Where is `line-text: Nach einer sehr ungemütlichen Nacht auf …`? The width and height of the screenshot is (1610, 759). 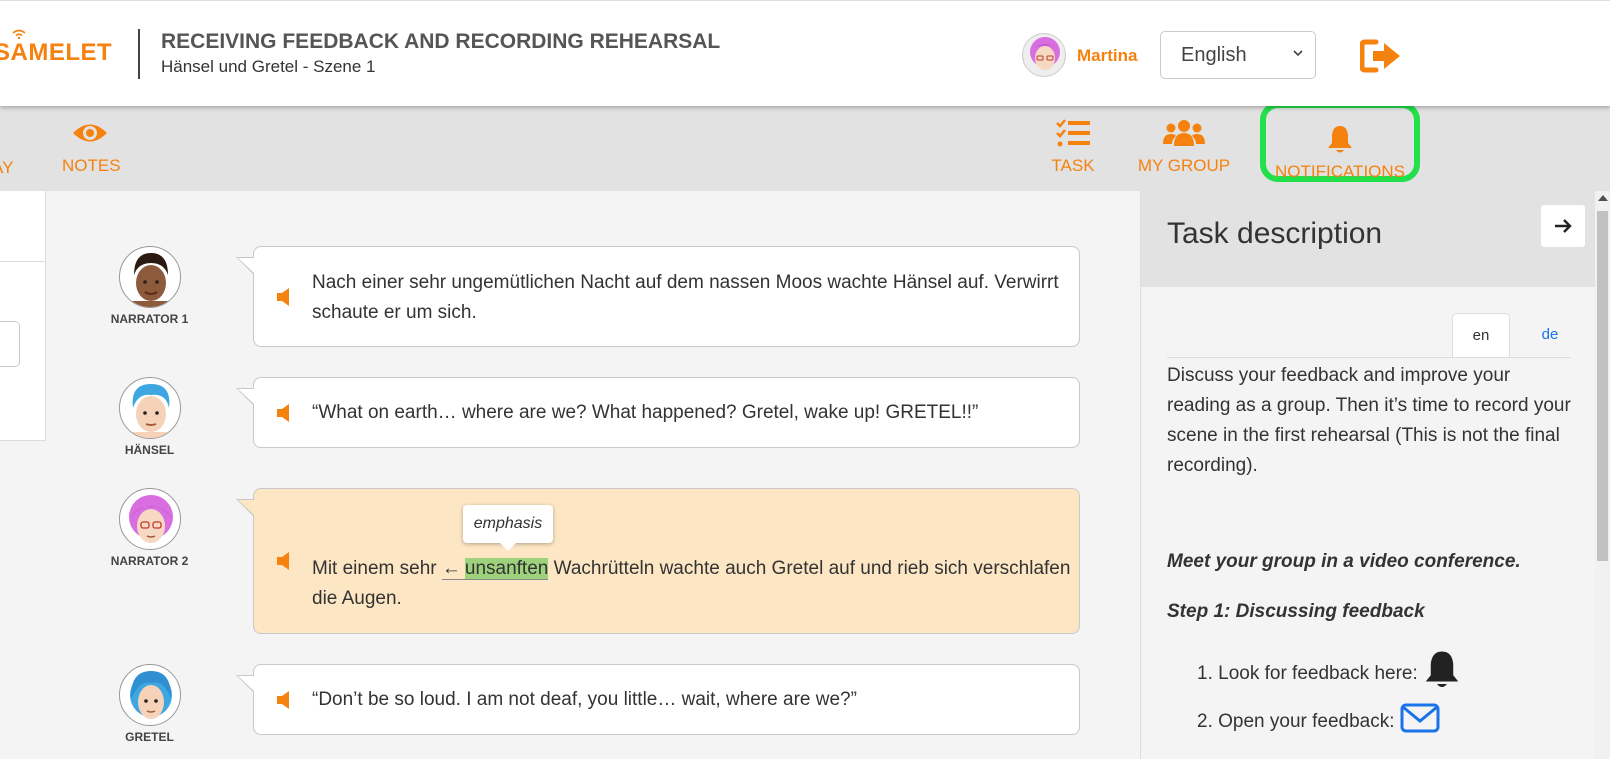 line-text: Nach einer sehr ungemütlichen Nacht auf … is located at coordinates (685, 297).